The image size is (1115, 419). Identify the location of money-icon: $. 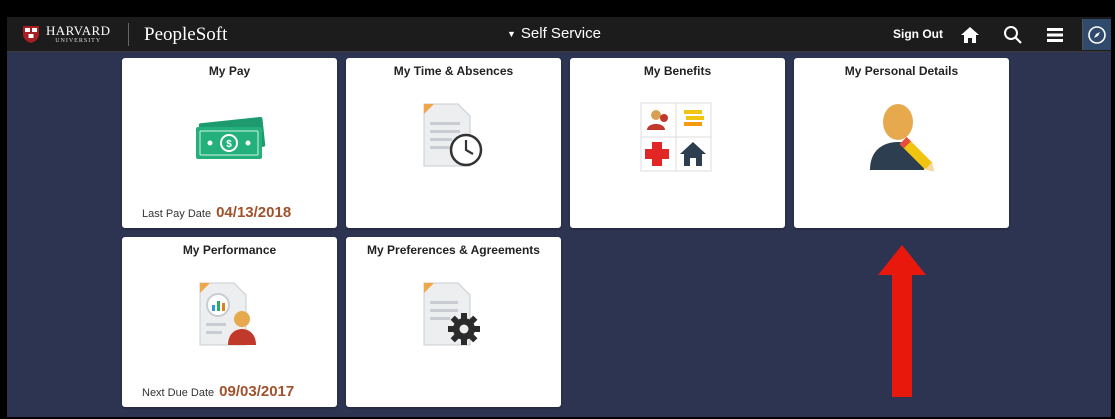
(231, 138).